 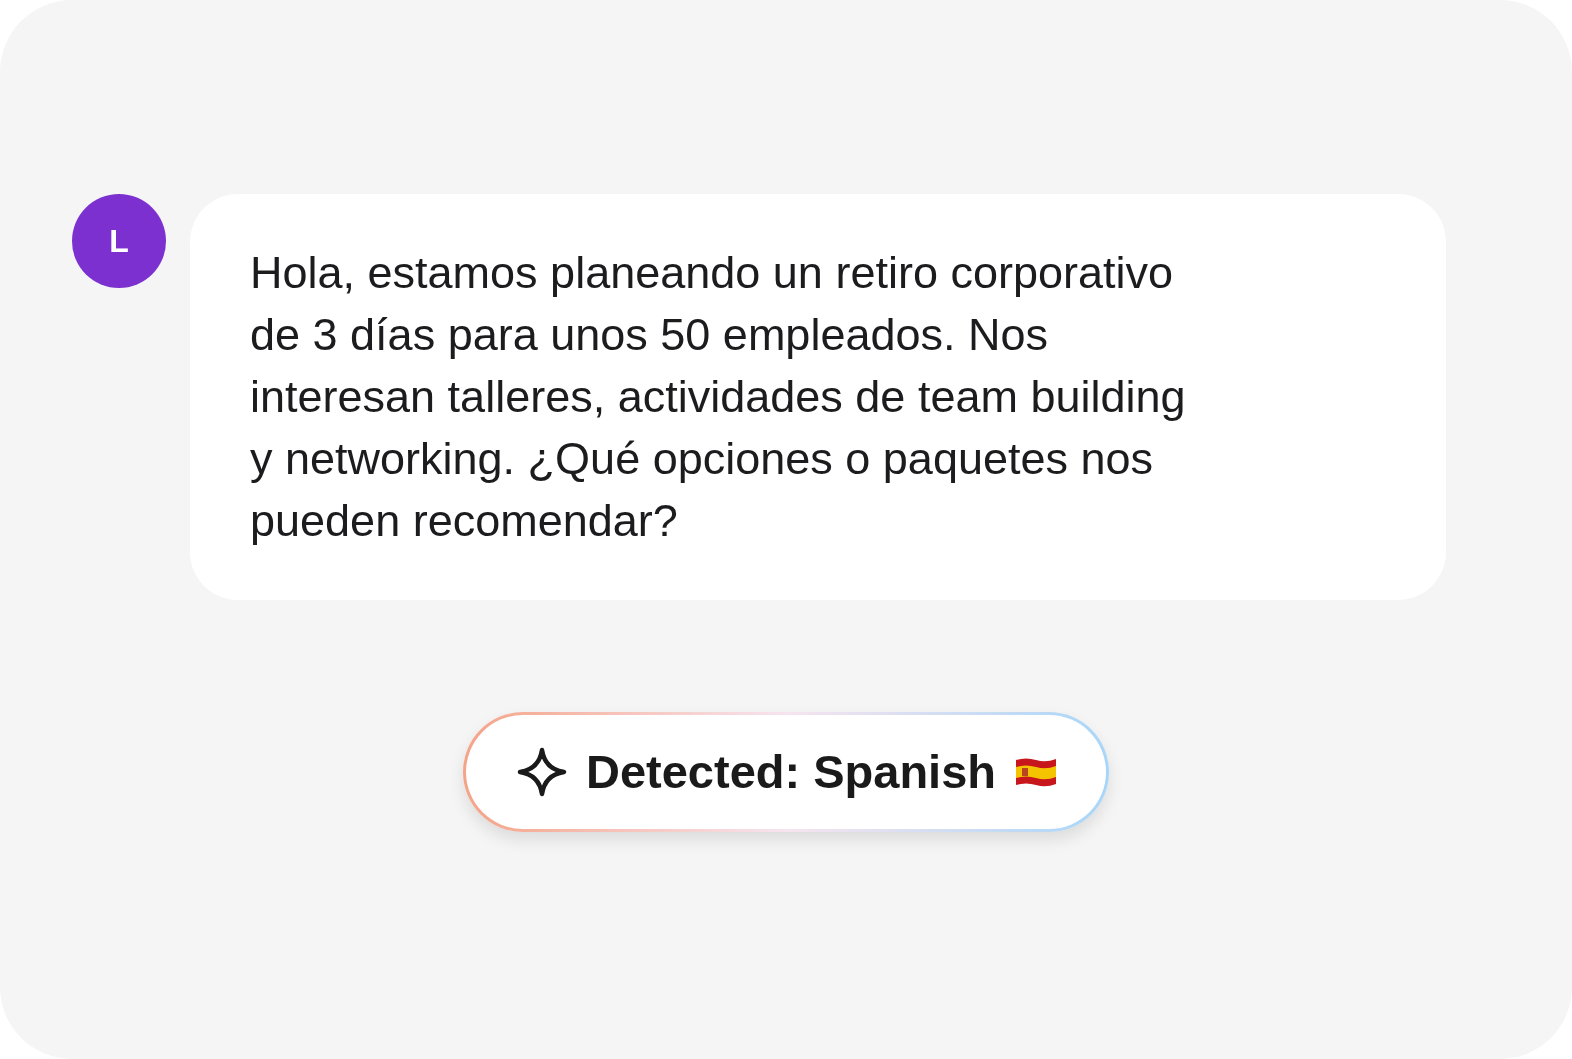 I want to click on user-avatar: L, so click(x=119, y=241).